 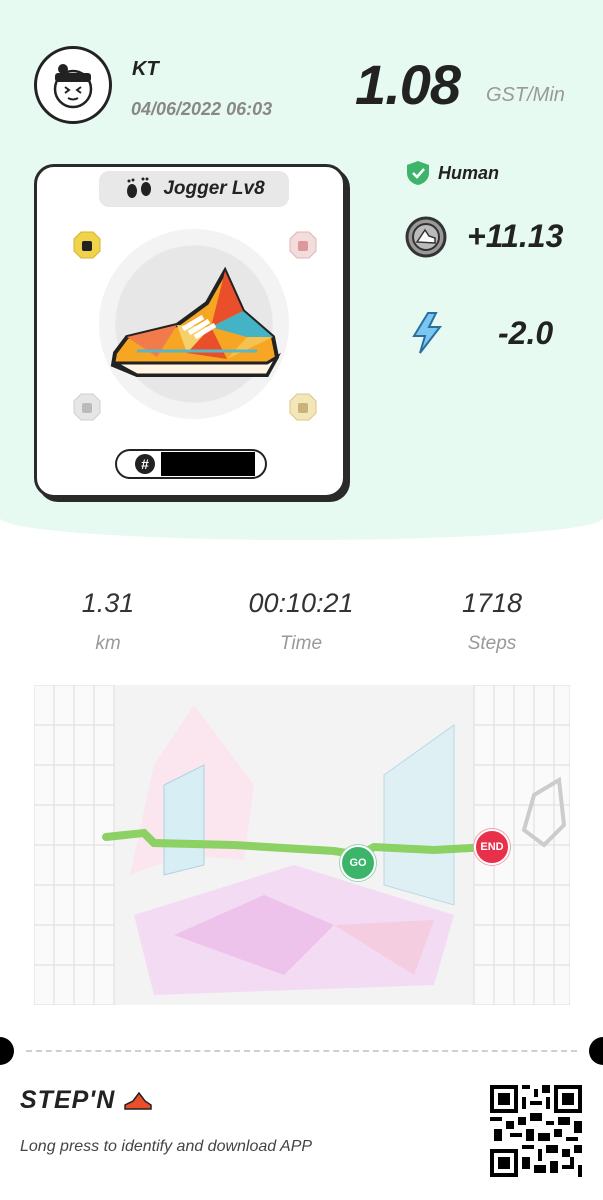 What do you see at coordinates (481, 335) in the screenshot?
I see `energy-row: -2.0` at bounding box center [481, 335].